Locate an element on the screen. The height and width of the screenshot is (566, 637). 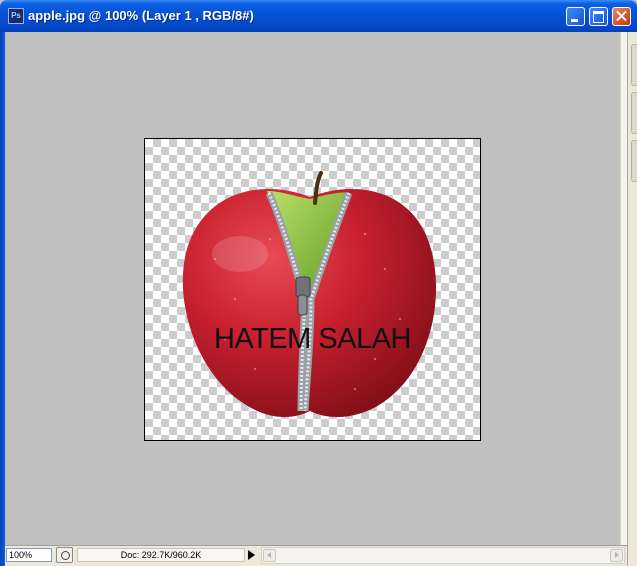
close-button is located at coordinates (621, 16).